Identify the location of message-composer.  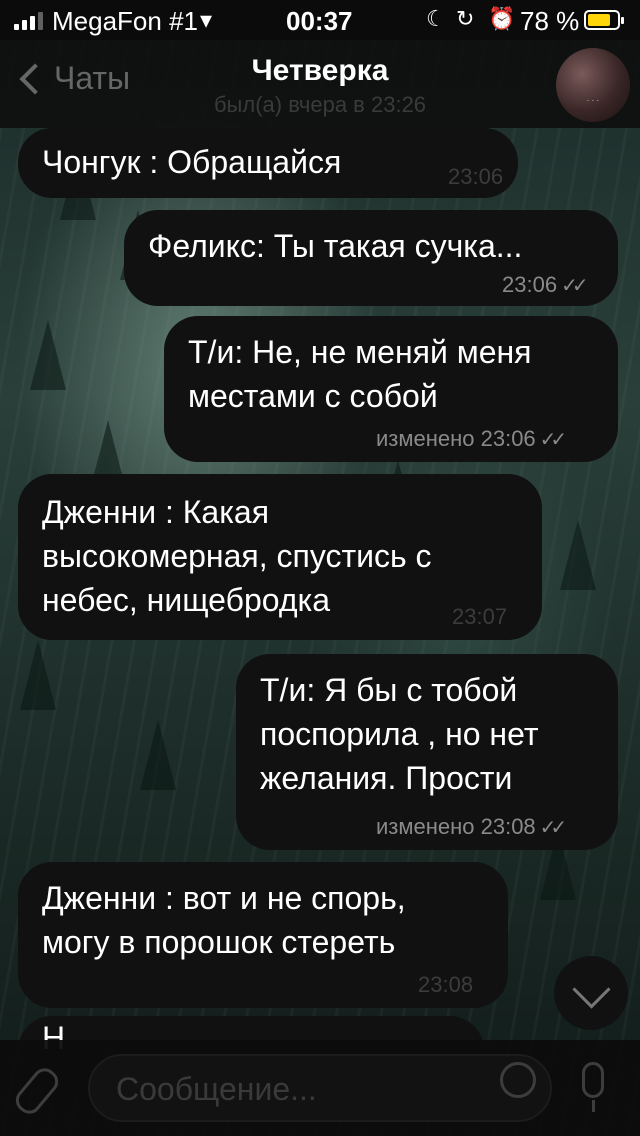
(320, 1088).